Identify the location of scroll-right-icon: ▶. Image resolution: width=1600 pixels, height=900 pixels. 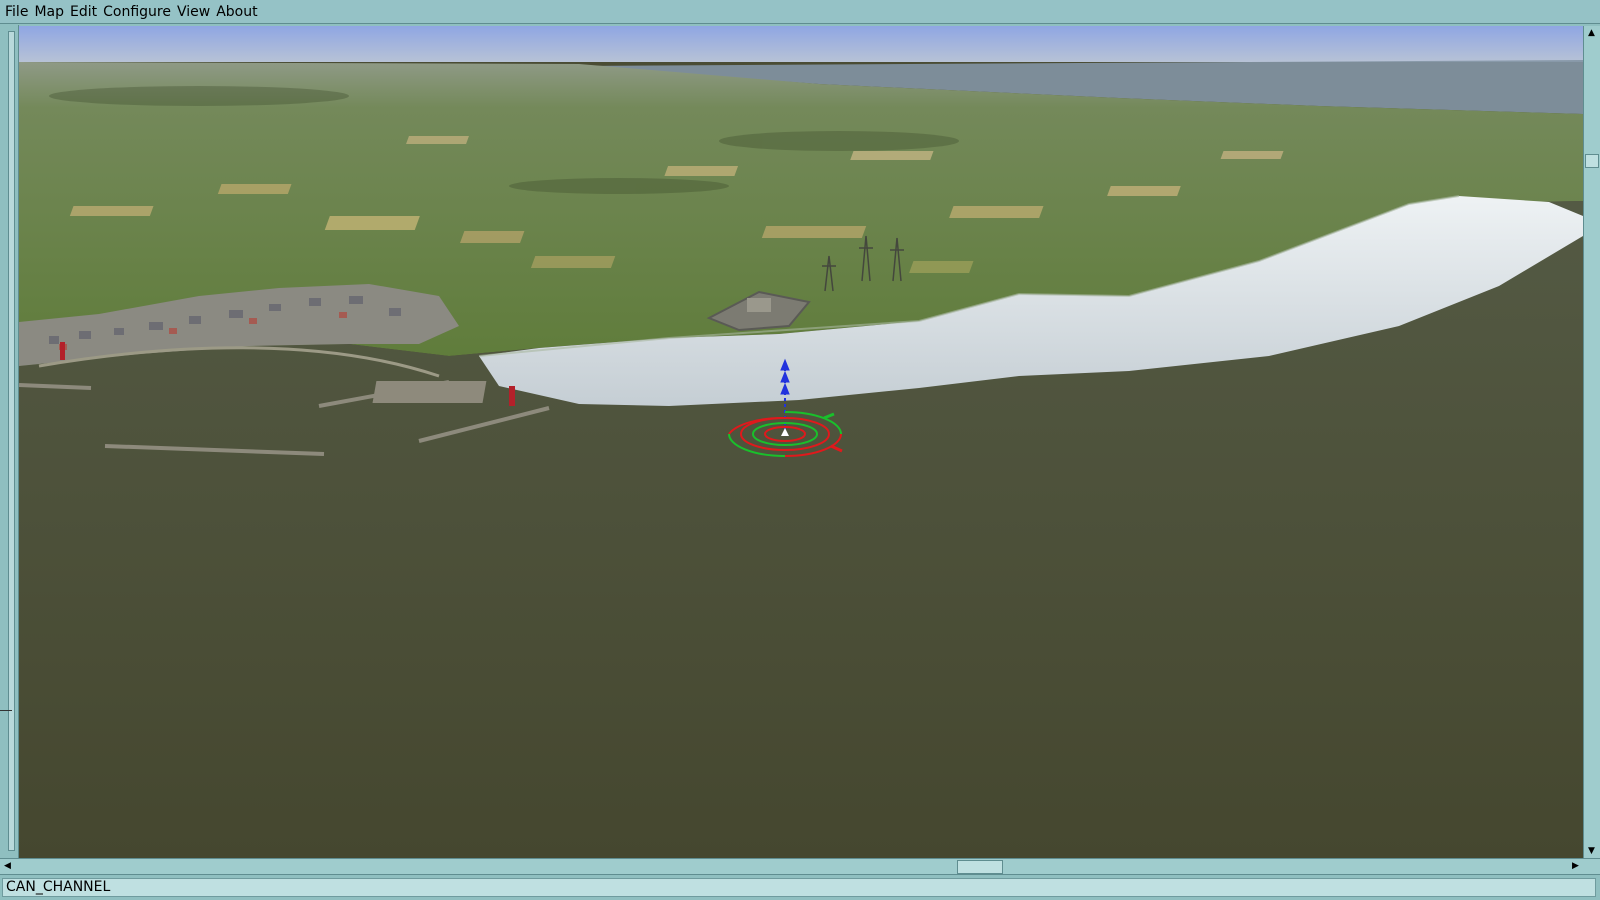
(1575, 866).